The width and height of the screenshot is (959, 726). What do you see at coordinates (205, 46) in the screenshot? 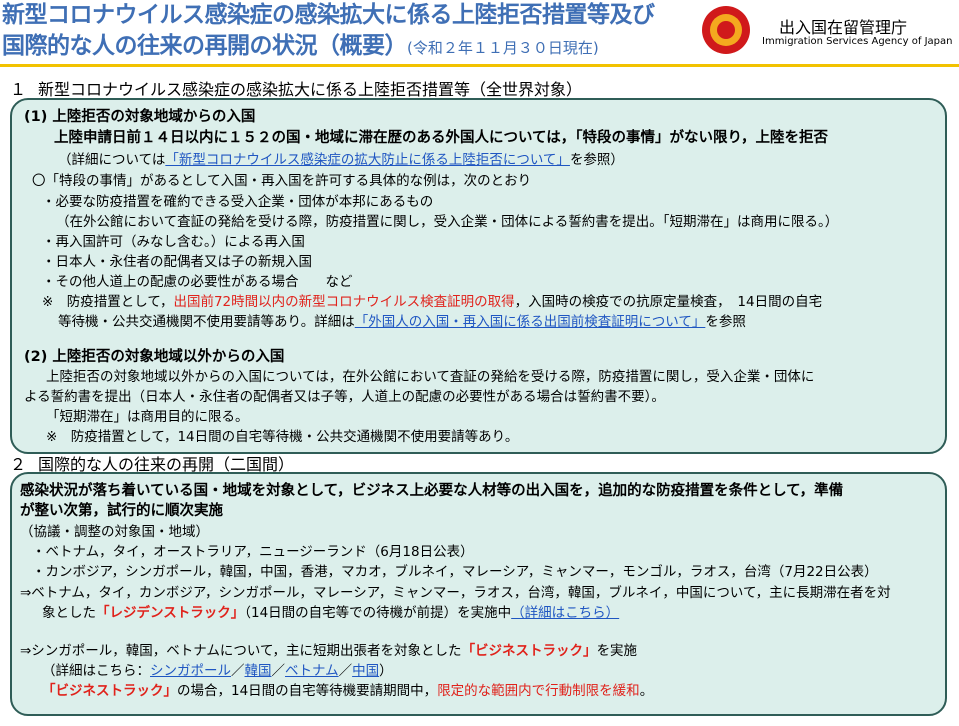
I see `title-line-2: 国際的な人の往来の再開の状況（概要）` at bounding box center [205, 46].